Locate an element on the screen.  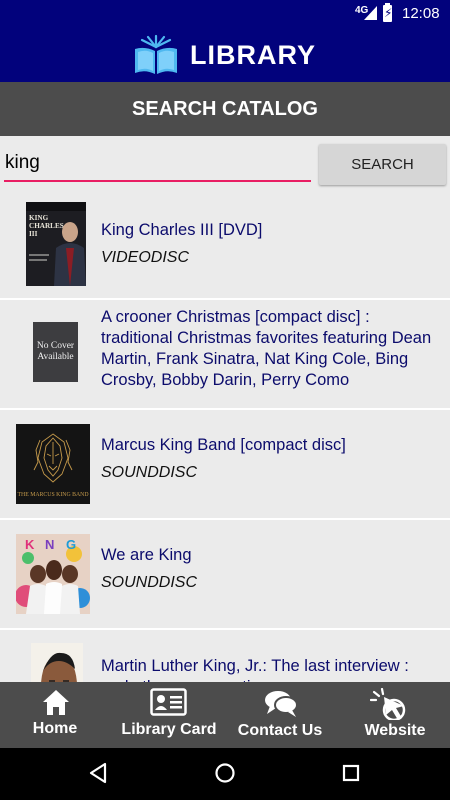
system-navigation-bar is located at coordinates (225, 774).